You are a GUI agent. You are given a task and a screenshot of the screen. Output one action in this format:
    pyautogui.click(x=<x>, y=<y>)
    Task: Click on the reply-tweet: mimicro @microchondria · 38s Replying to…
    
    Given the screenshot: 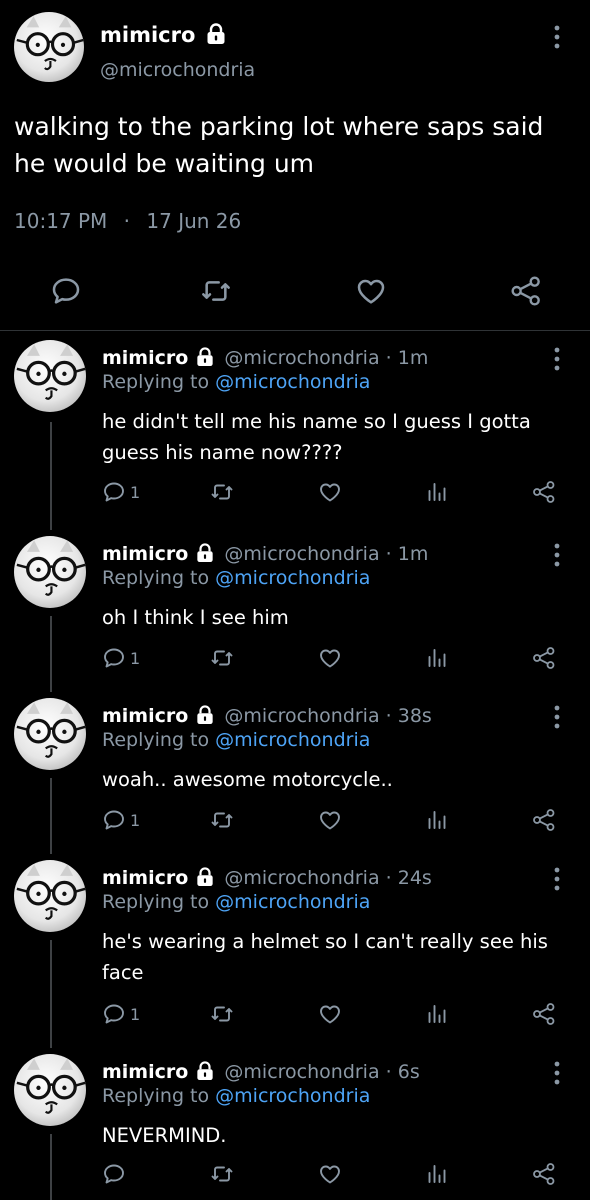 What is the action you would take?
    pyautogui.click(x=295, y=769)
    